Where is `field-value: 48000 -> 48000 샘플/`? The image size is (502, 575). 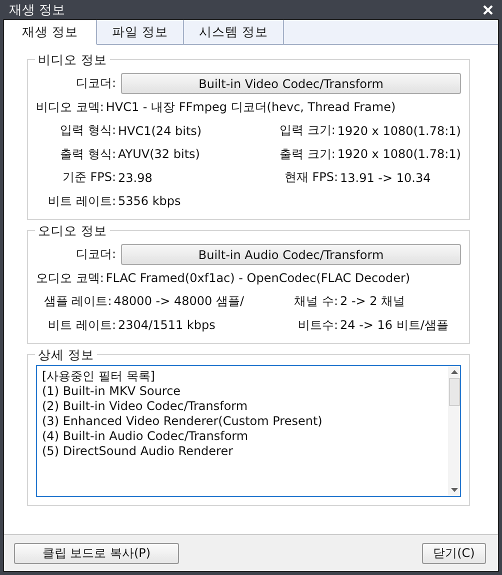 field-value: 48000 -> 48000 샘플/ is located at coordinates (179, 301).